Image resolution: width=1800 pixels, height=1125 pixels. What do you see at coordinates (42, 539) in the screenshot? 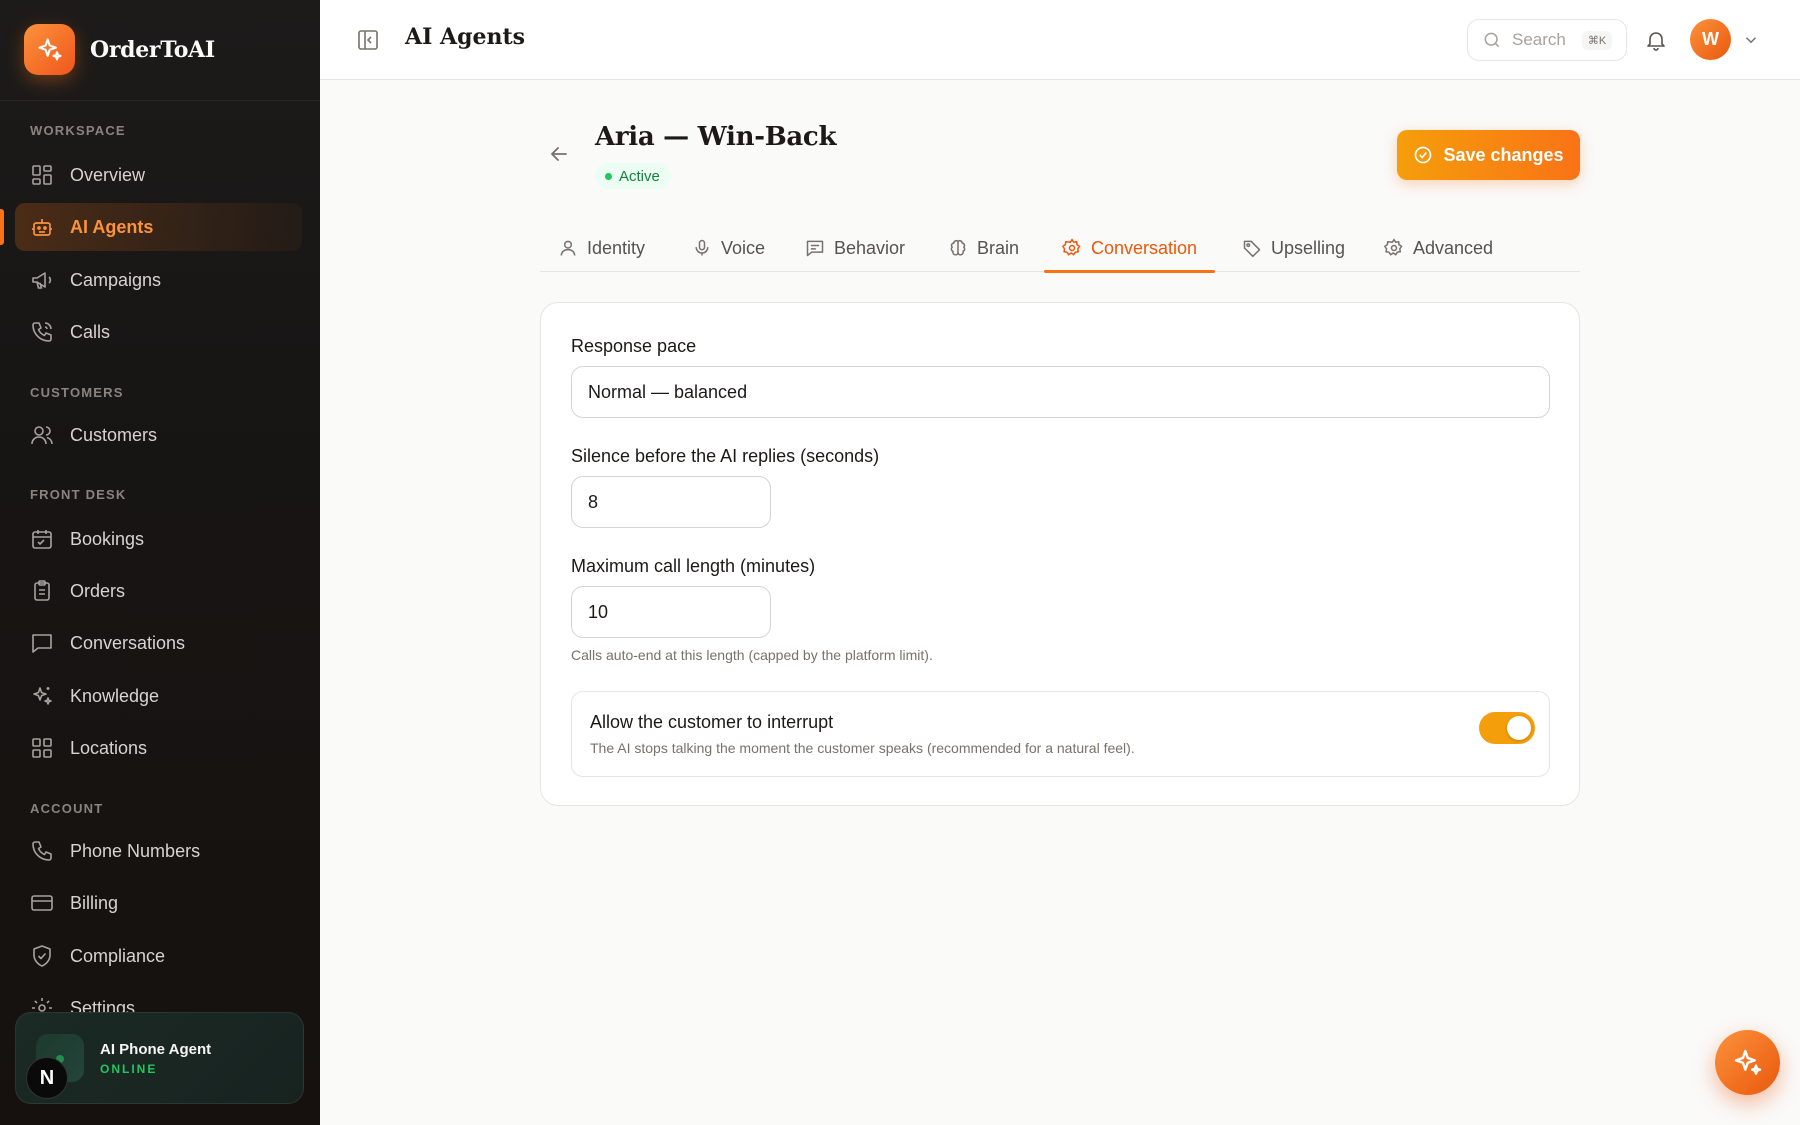
I see `calendar-icon` at bounding box center [42, 539].